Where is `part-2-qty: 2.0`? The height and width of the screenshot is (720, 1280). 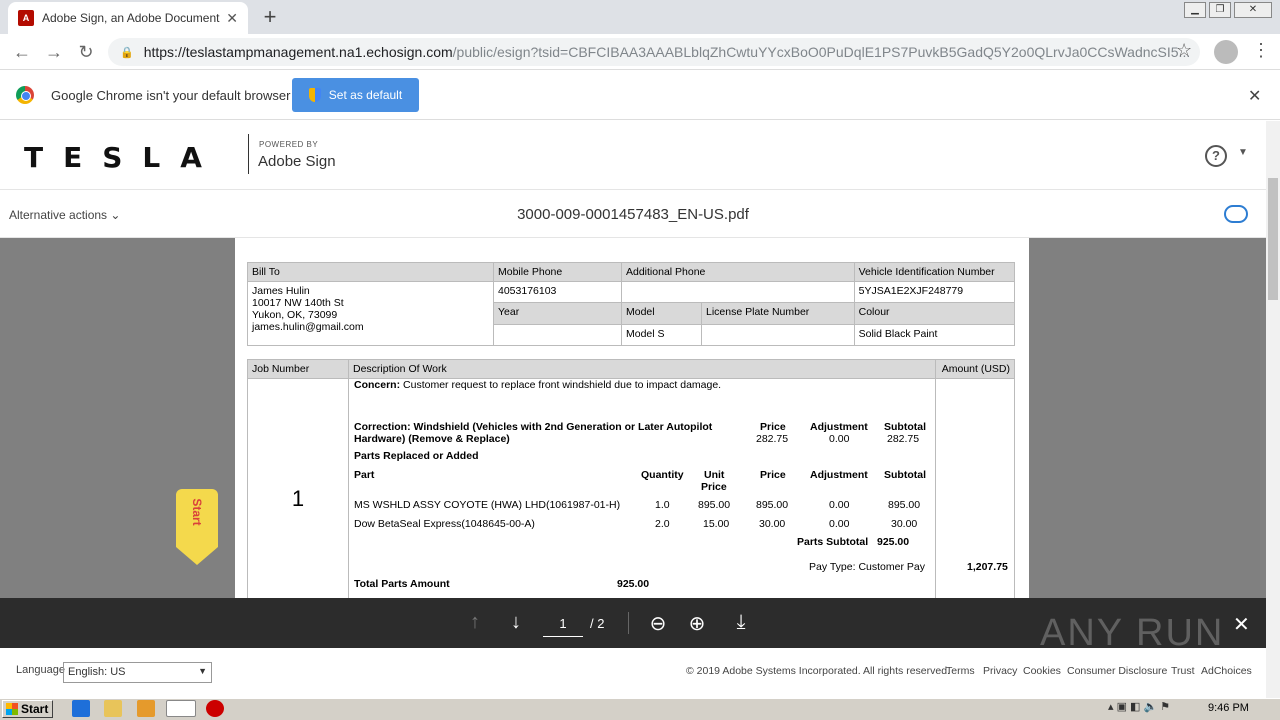
part-2-qty: 2.0 is located at coordinates (662, 524).